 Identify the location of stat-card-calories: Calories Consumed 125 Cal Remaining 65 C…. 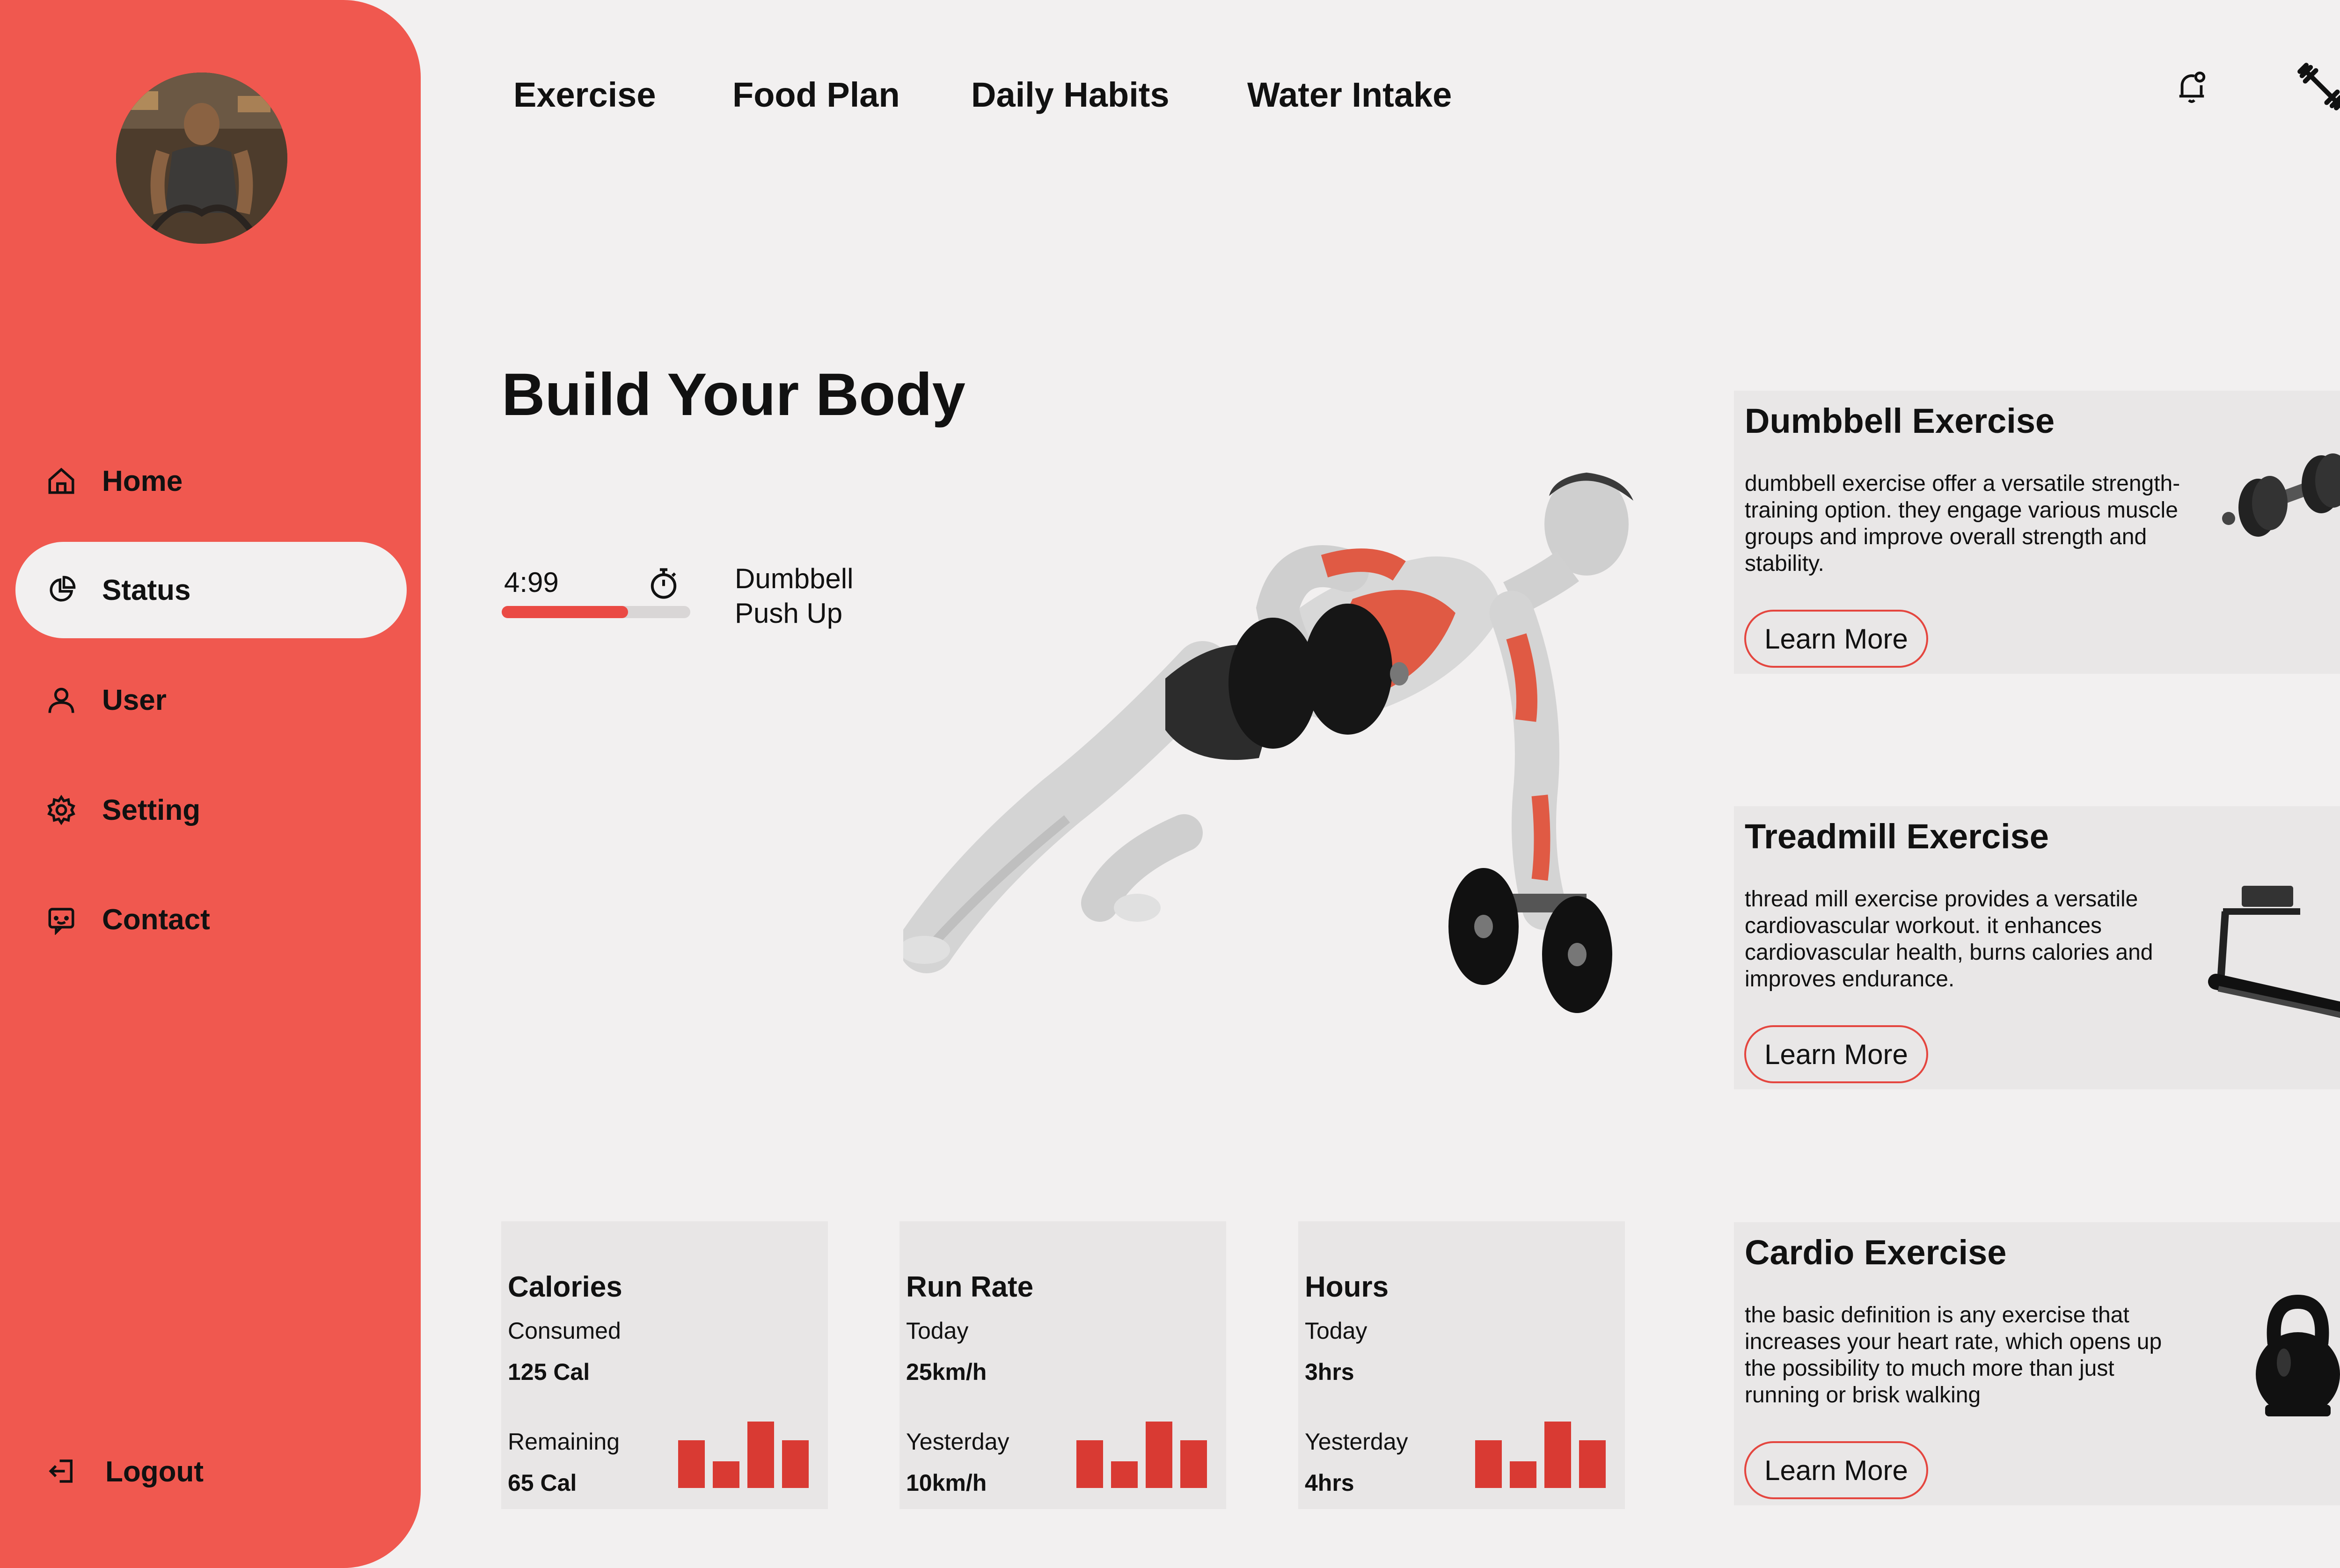
(665, 1365).